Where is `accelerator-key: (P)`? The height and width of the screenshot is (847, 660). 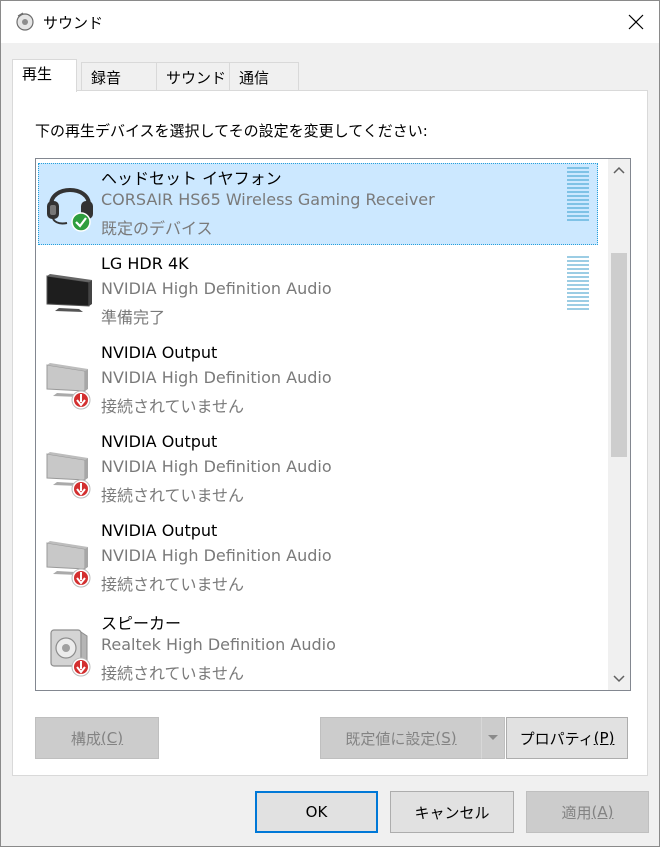
accelerator-key: (P) is located at coordinates (604, 738).